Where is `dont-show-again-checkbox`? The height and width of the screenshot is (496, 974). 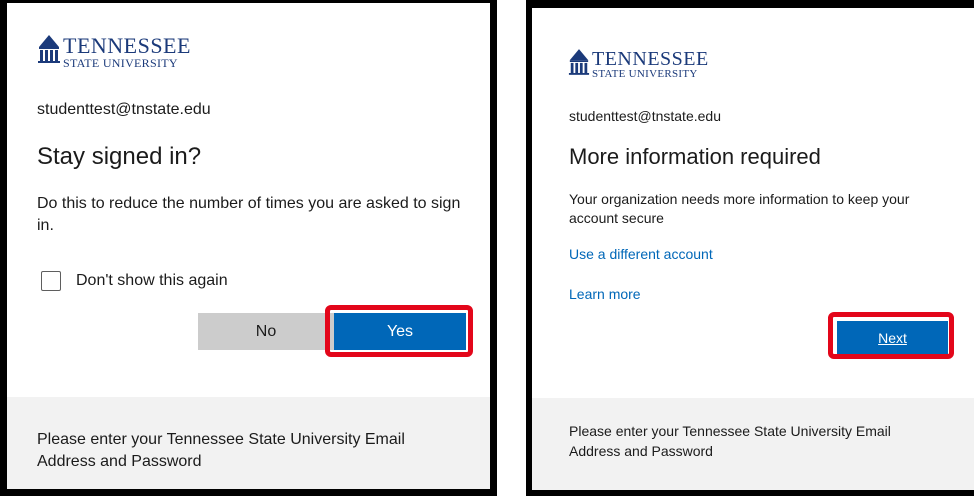 dont-show-again-checkbox is located at coordinates (51, 281).